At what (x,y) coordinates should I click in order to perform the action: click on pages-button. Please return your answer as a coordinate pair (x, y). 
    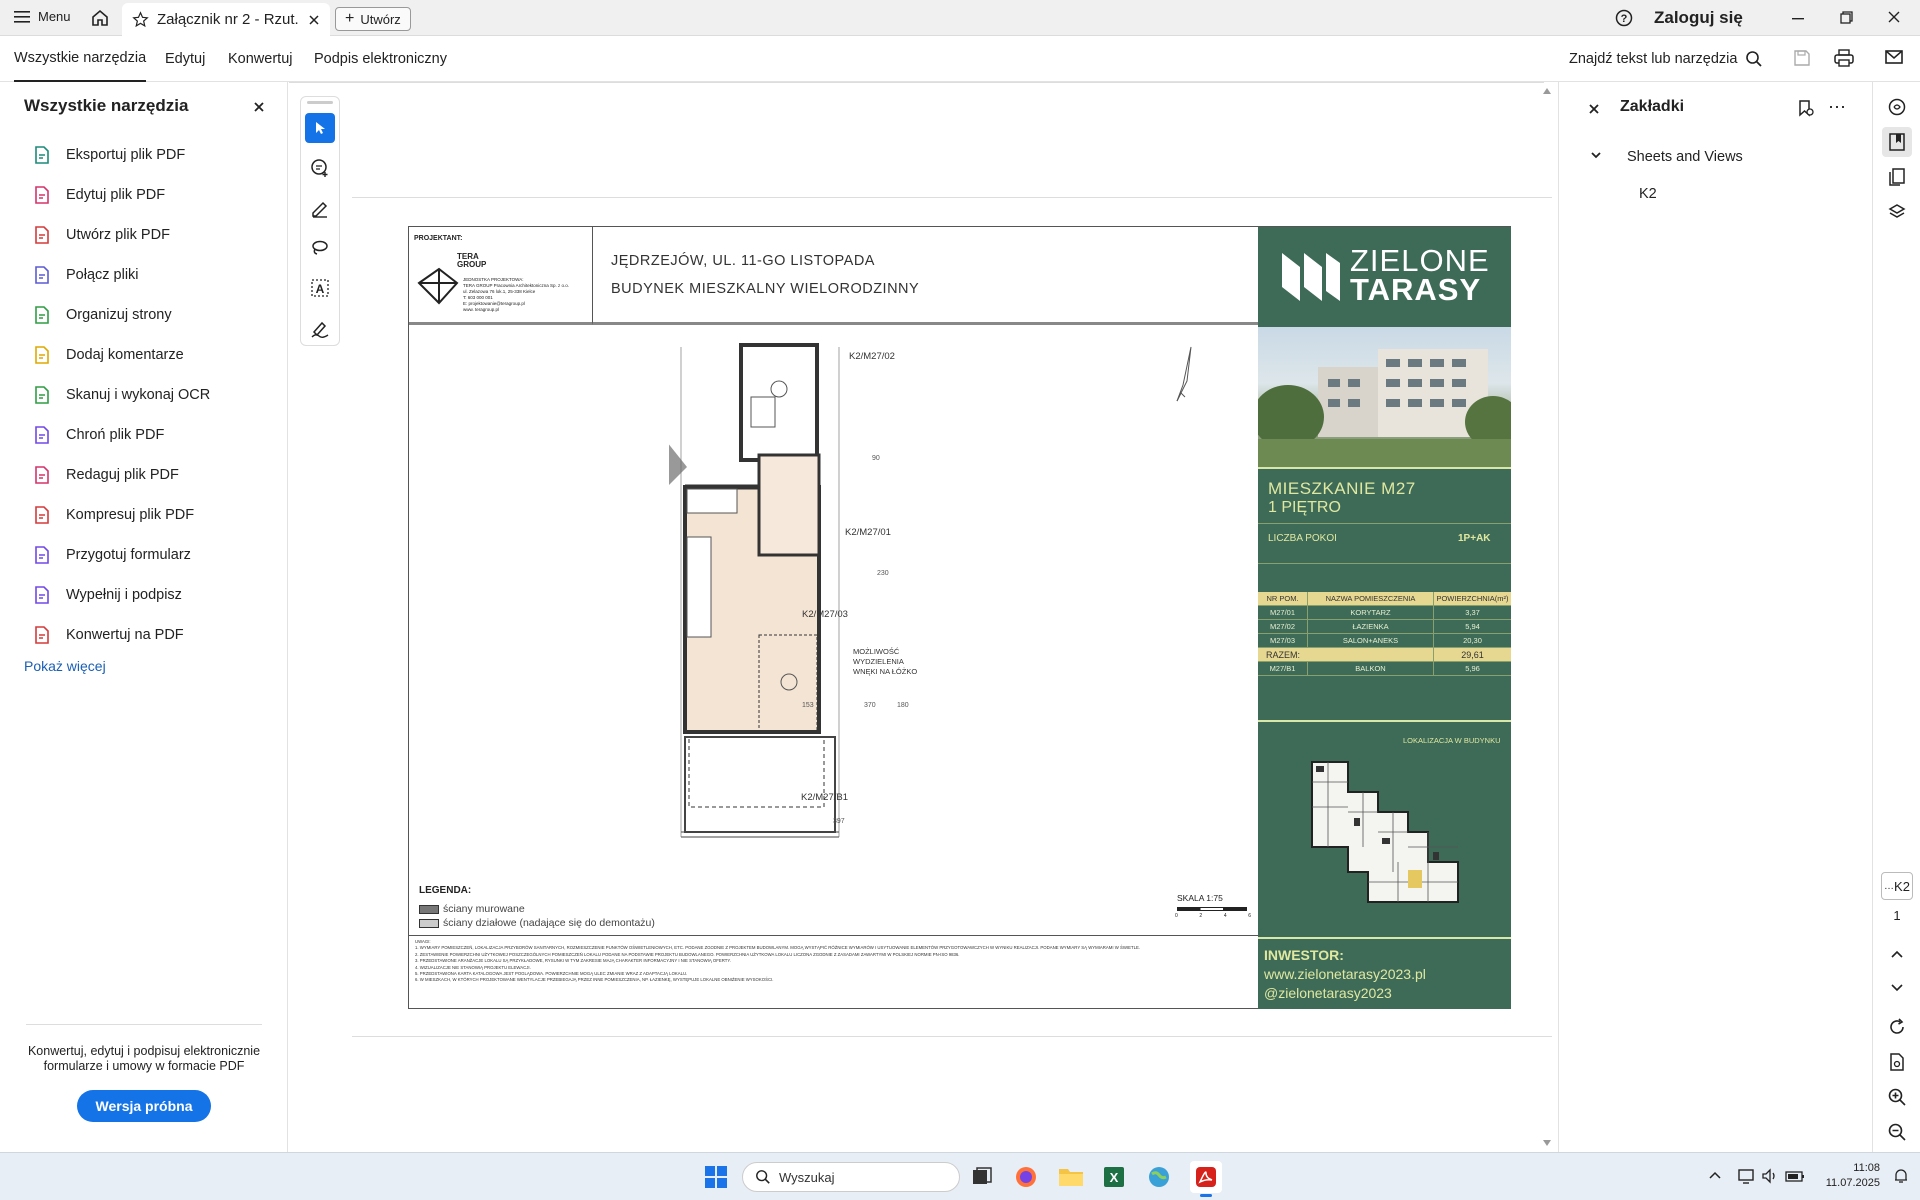
    Looking at the image, I should click on (1897, 177).